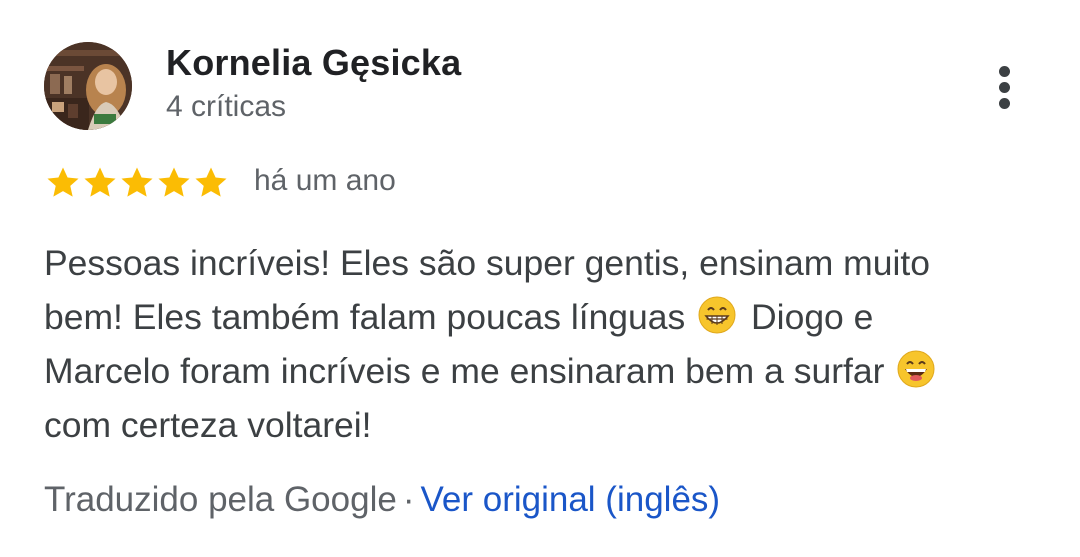 This screenshot has height=557, width=1080. What do you see at coordinates (88, 86) in the screenshot?
I see `avatar` at bounding box center [88, 86].